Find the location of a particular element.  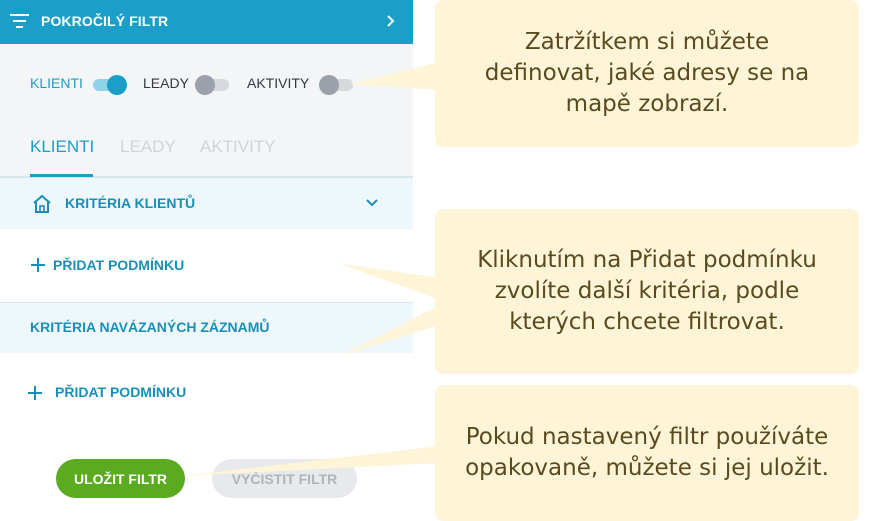

tab-activities: AKTIVITY is located at coordinates (238, 147).